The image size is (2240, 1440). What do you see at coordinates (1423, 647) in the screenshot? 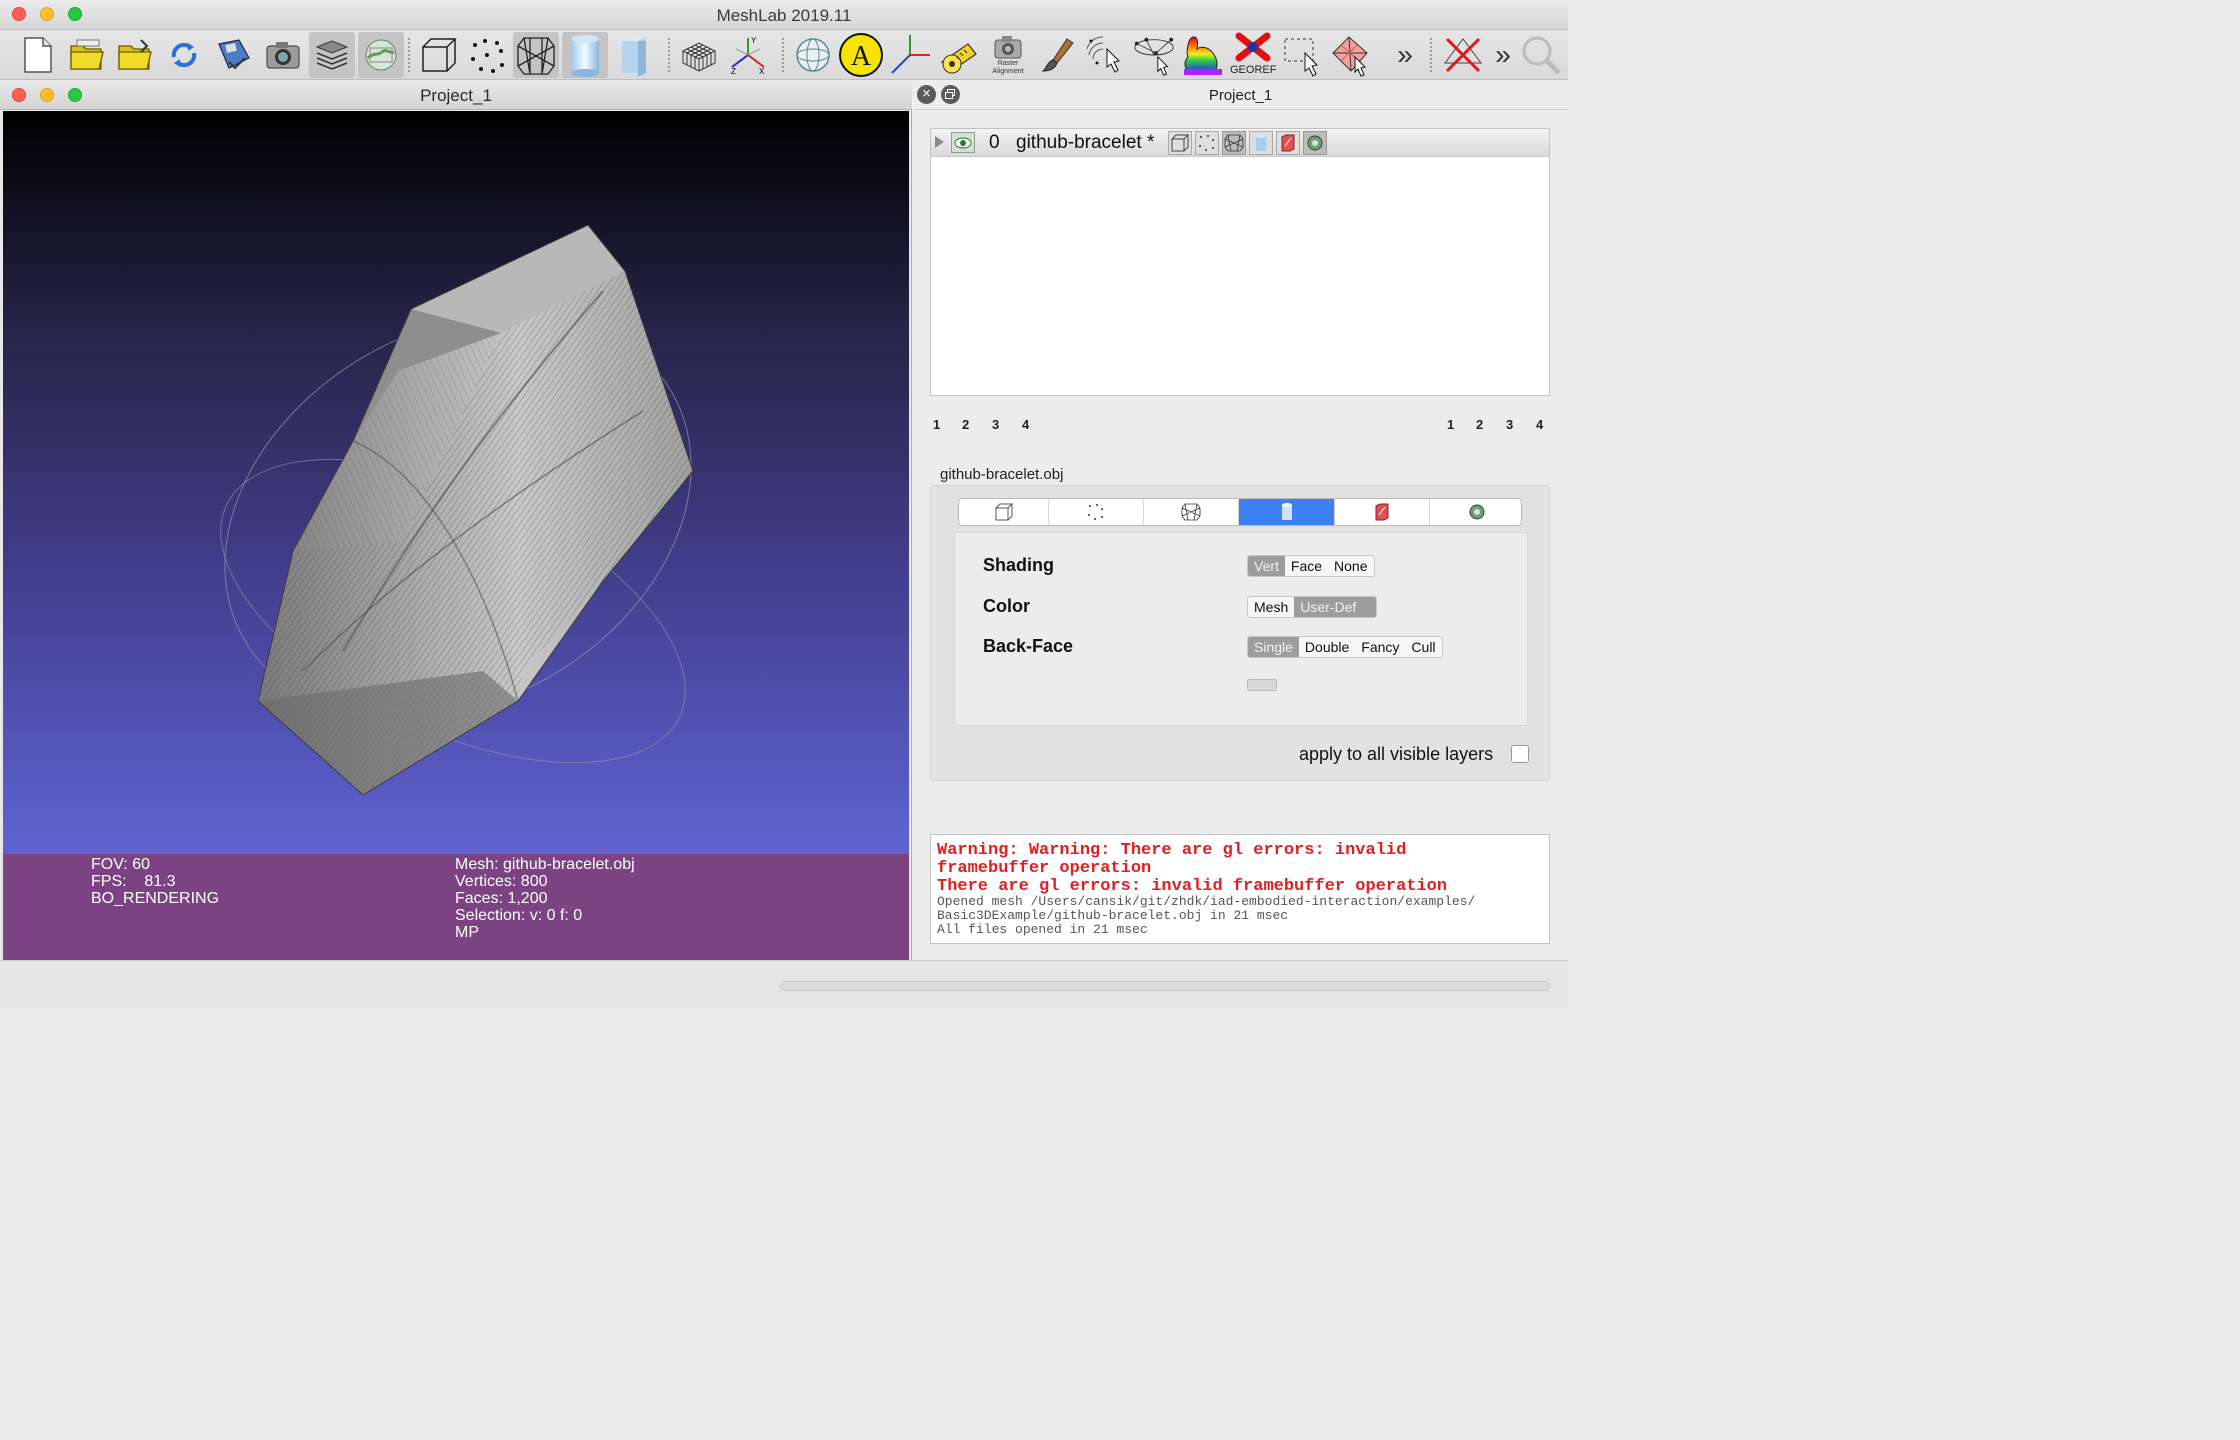
I see `backface-cull-button: Cull` at bounding box center [1423, 647].